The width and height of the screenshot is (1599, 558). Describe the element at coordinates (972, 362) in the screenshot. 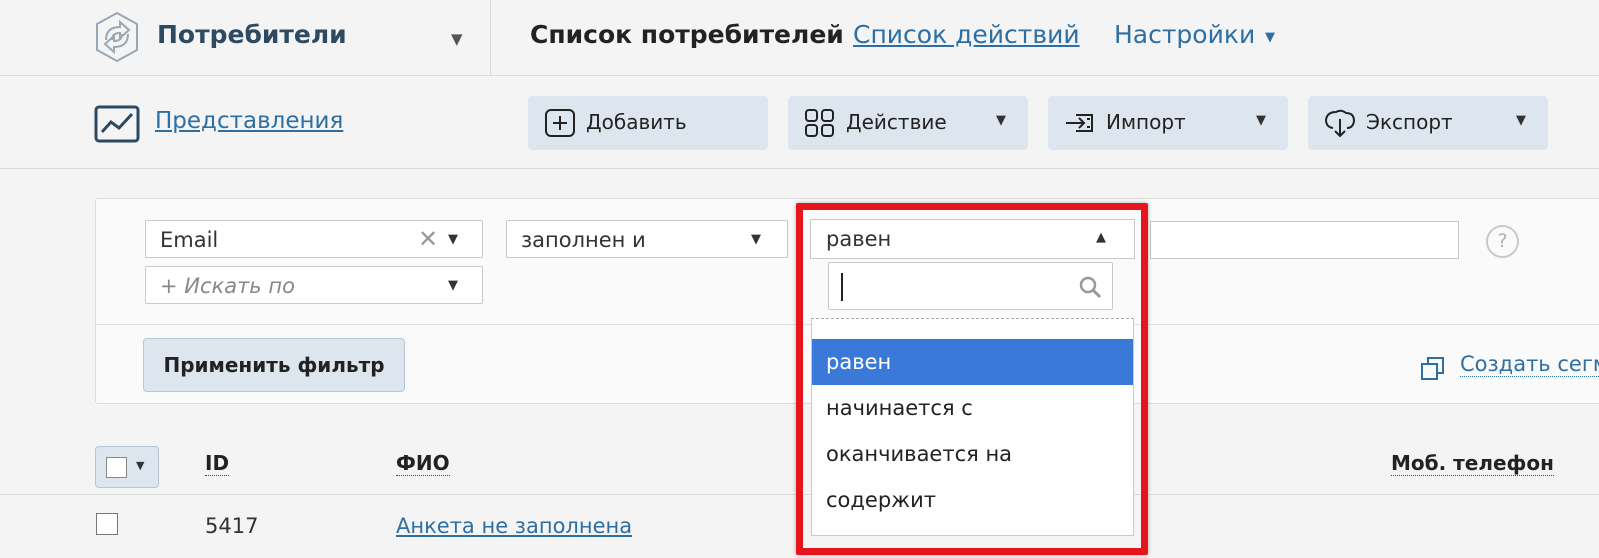

I see `operator-option: равен` at that location.